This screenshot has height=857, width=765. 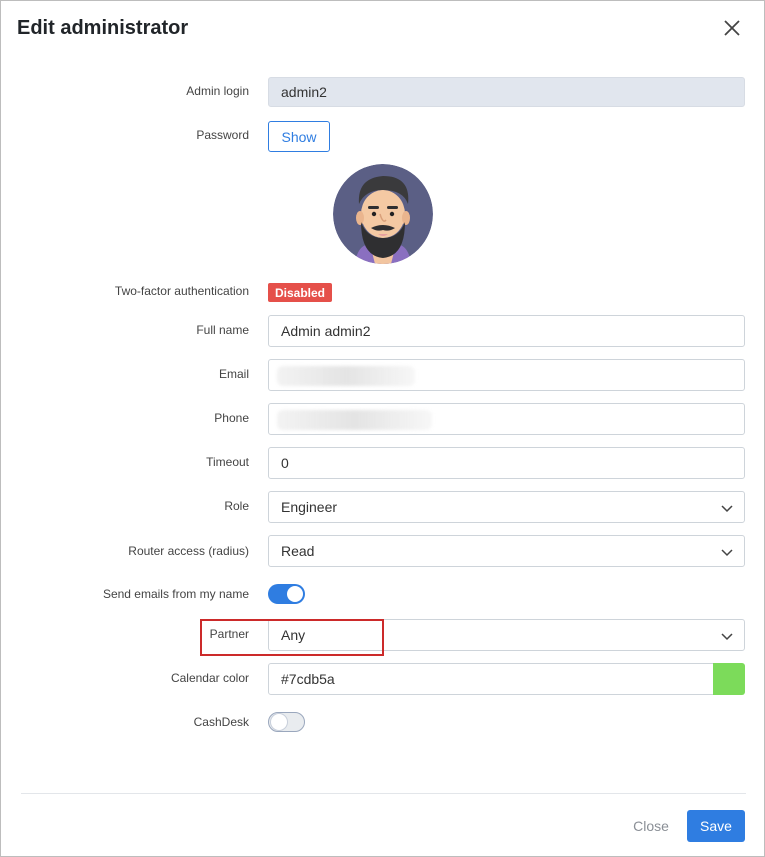 What do you see at coordinates (346, 376) in the screenshot?
I see `email-redacted` at bounding box center [346, 376].